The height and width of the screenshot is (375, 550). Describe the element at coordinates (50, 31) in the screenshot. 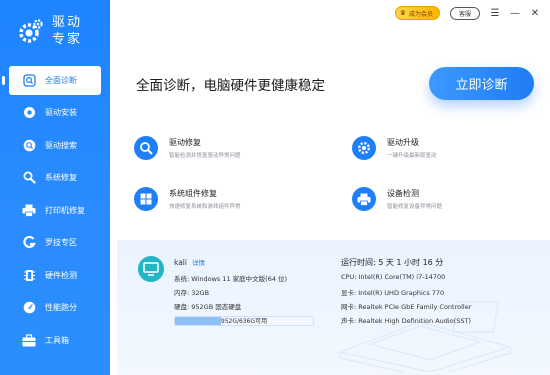

I see `brand: 驱动 专家` at that location.